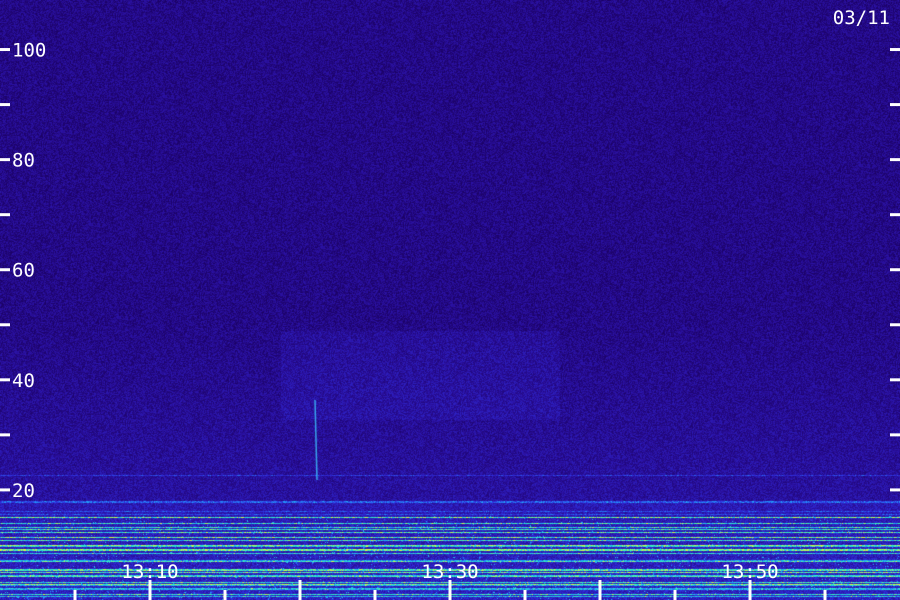 Image resolution: width=900 pixels, height=600 pixels. I want to click on y-tick-label: 100, so click(29, 51).